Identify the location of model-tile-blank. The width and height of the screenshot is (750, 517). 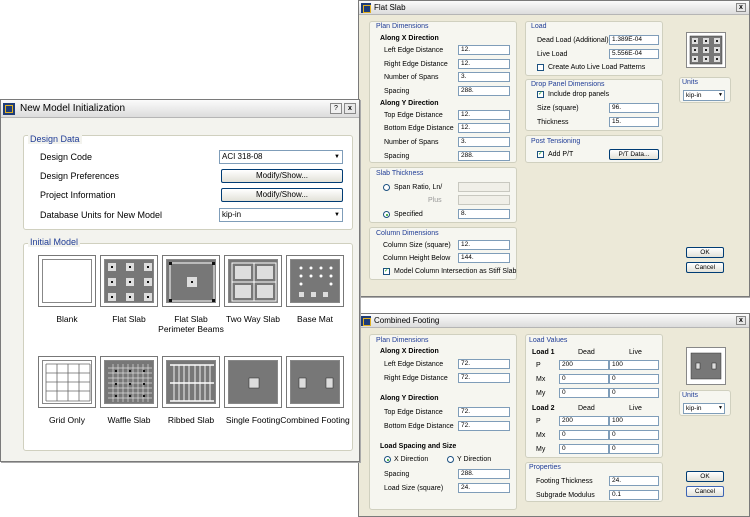
(67, 281).